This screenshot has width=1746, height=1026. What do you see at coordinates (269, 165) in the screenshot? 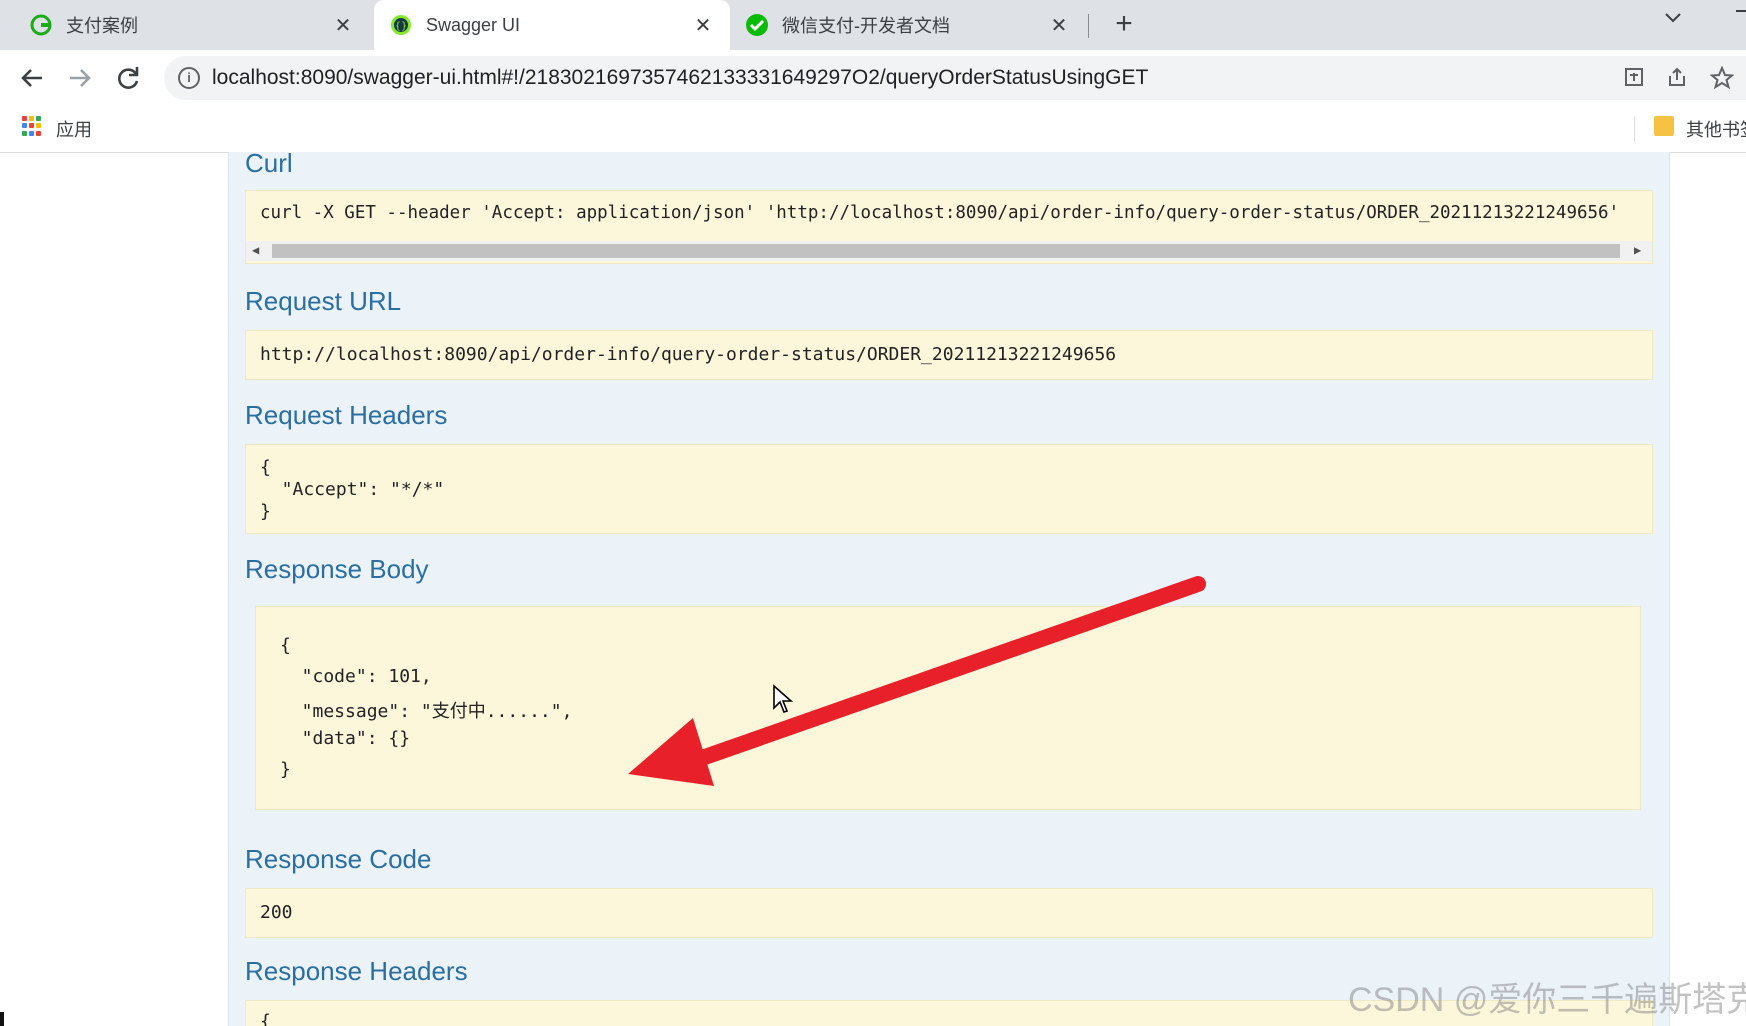
I see `curl-heading: Curl` at bounding box center [269, 165].